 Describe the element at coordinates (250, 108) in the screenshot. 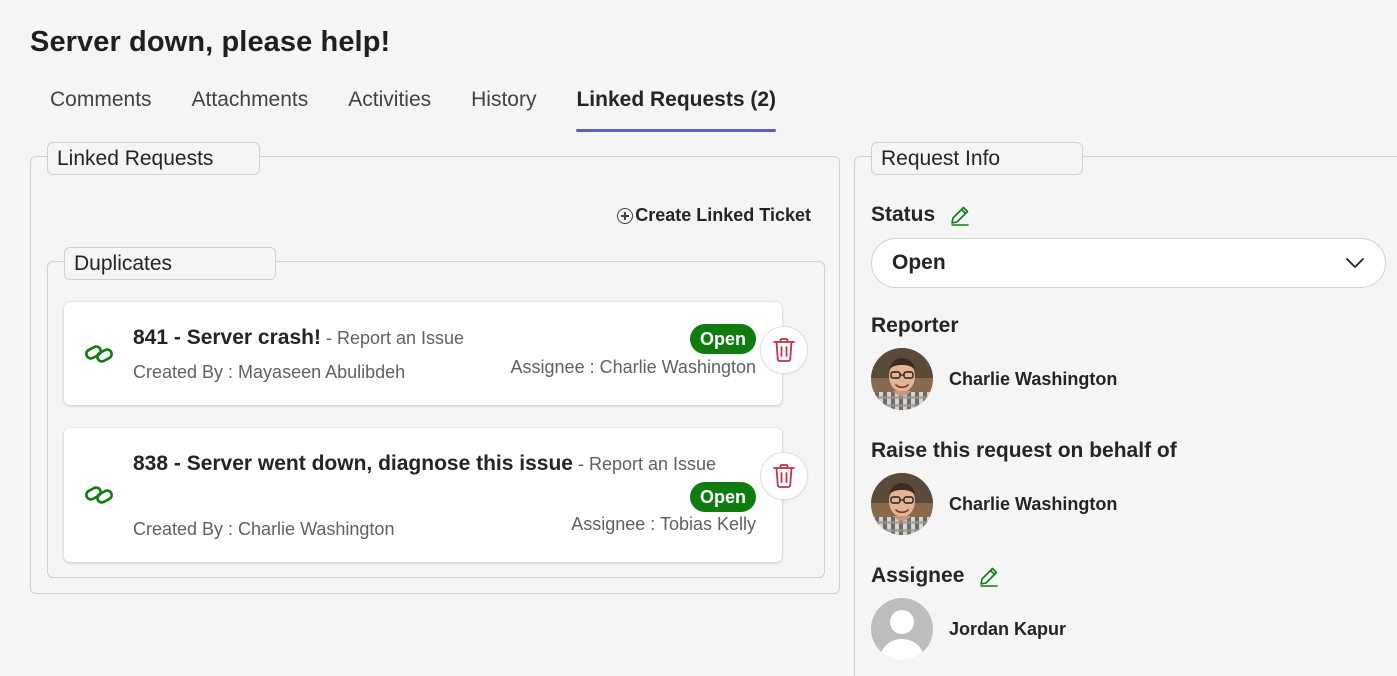

I see `tab-attachments: Attachments` at that location.